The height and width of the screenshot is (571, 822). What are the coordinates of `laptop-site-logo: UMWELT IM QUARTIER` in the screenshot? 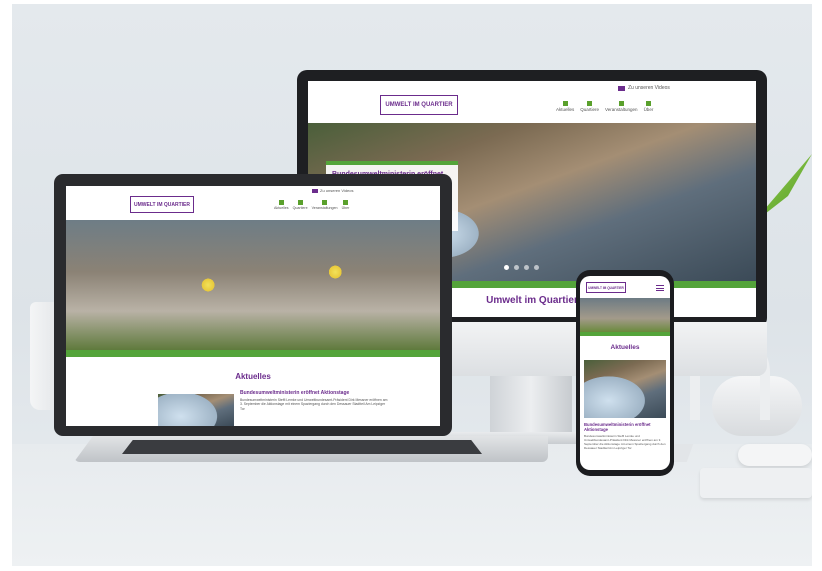 It's located at (162, 204).